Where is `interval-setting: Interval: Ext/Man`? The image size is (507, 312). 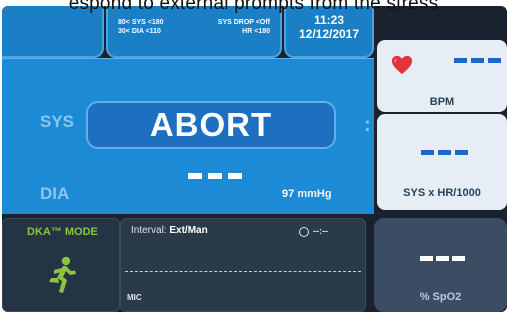
interval-setting: Interval: Ext/Man is located at coordinates (169, 230).